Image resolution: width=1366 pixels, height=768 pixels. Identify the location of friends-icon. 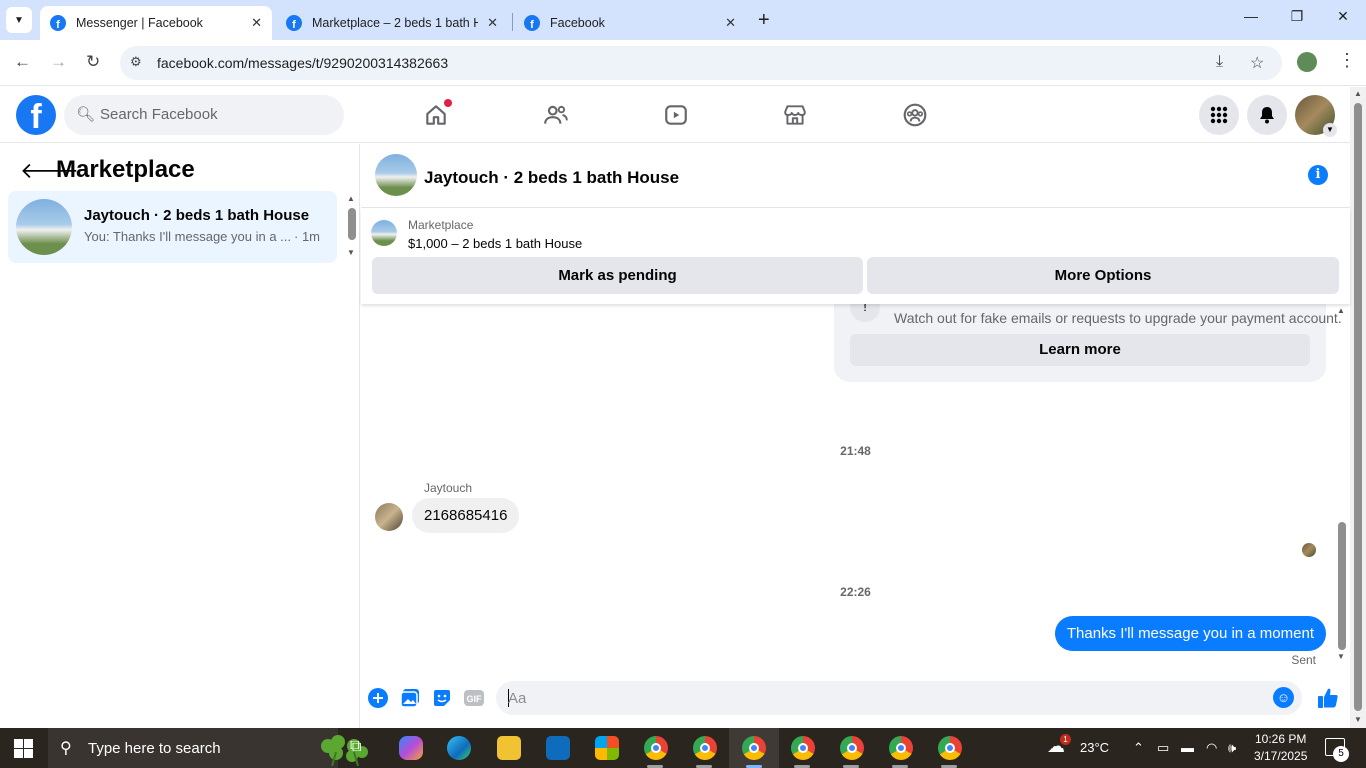
(556, 115).